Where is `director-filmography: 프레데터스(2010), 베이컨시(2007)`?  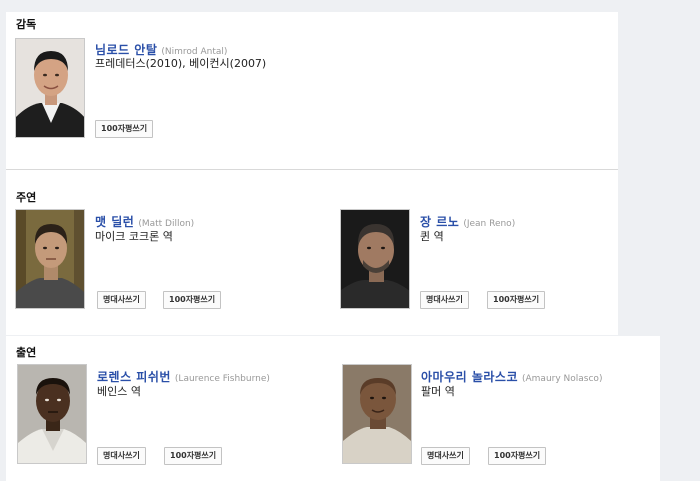 director-filmography: 프레데터스(2010), 베이컨시(2007) is located at coordinates (181, 63).